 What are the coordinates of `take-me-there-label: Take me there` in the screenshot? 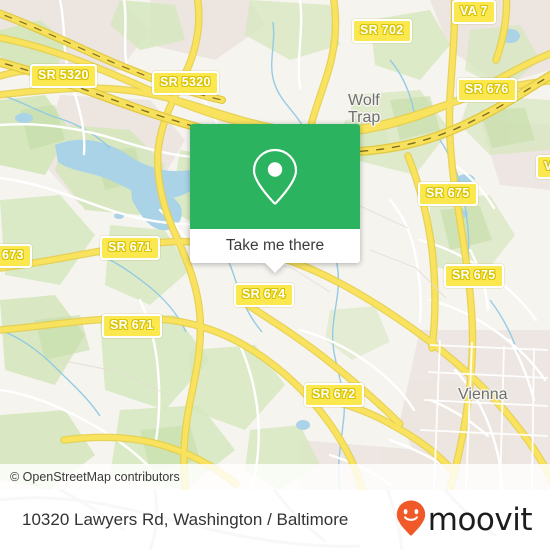 It's located at (275, 245).